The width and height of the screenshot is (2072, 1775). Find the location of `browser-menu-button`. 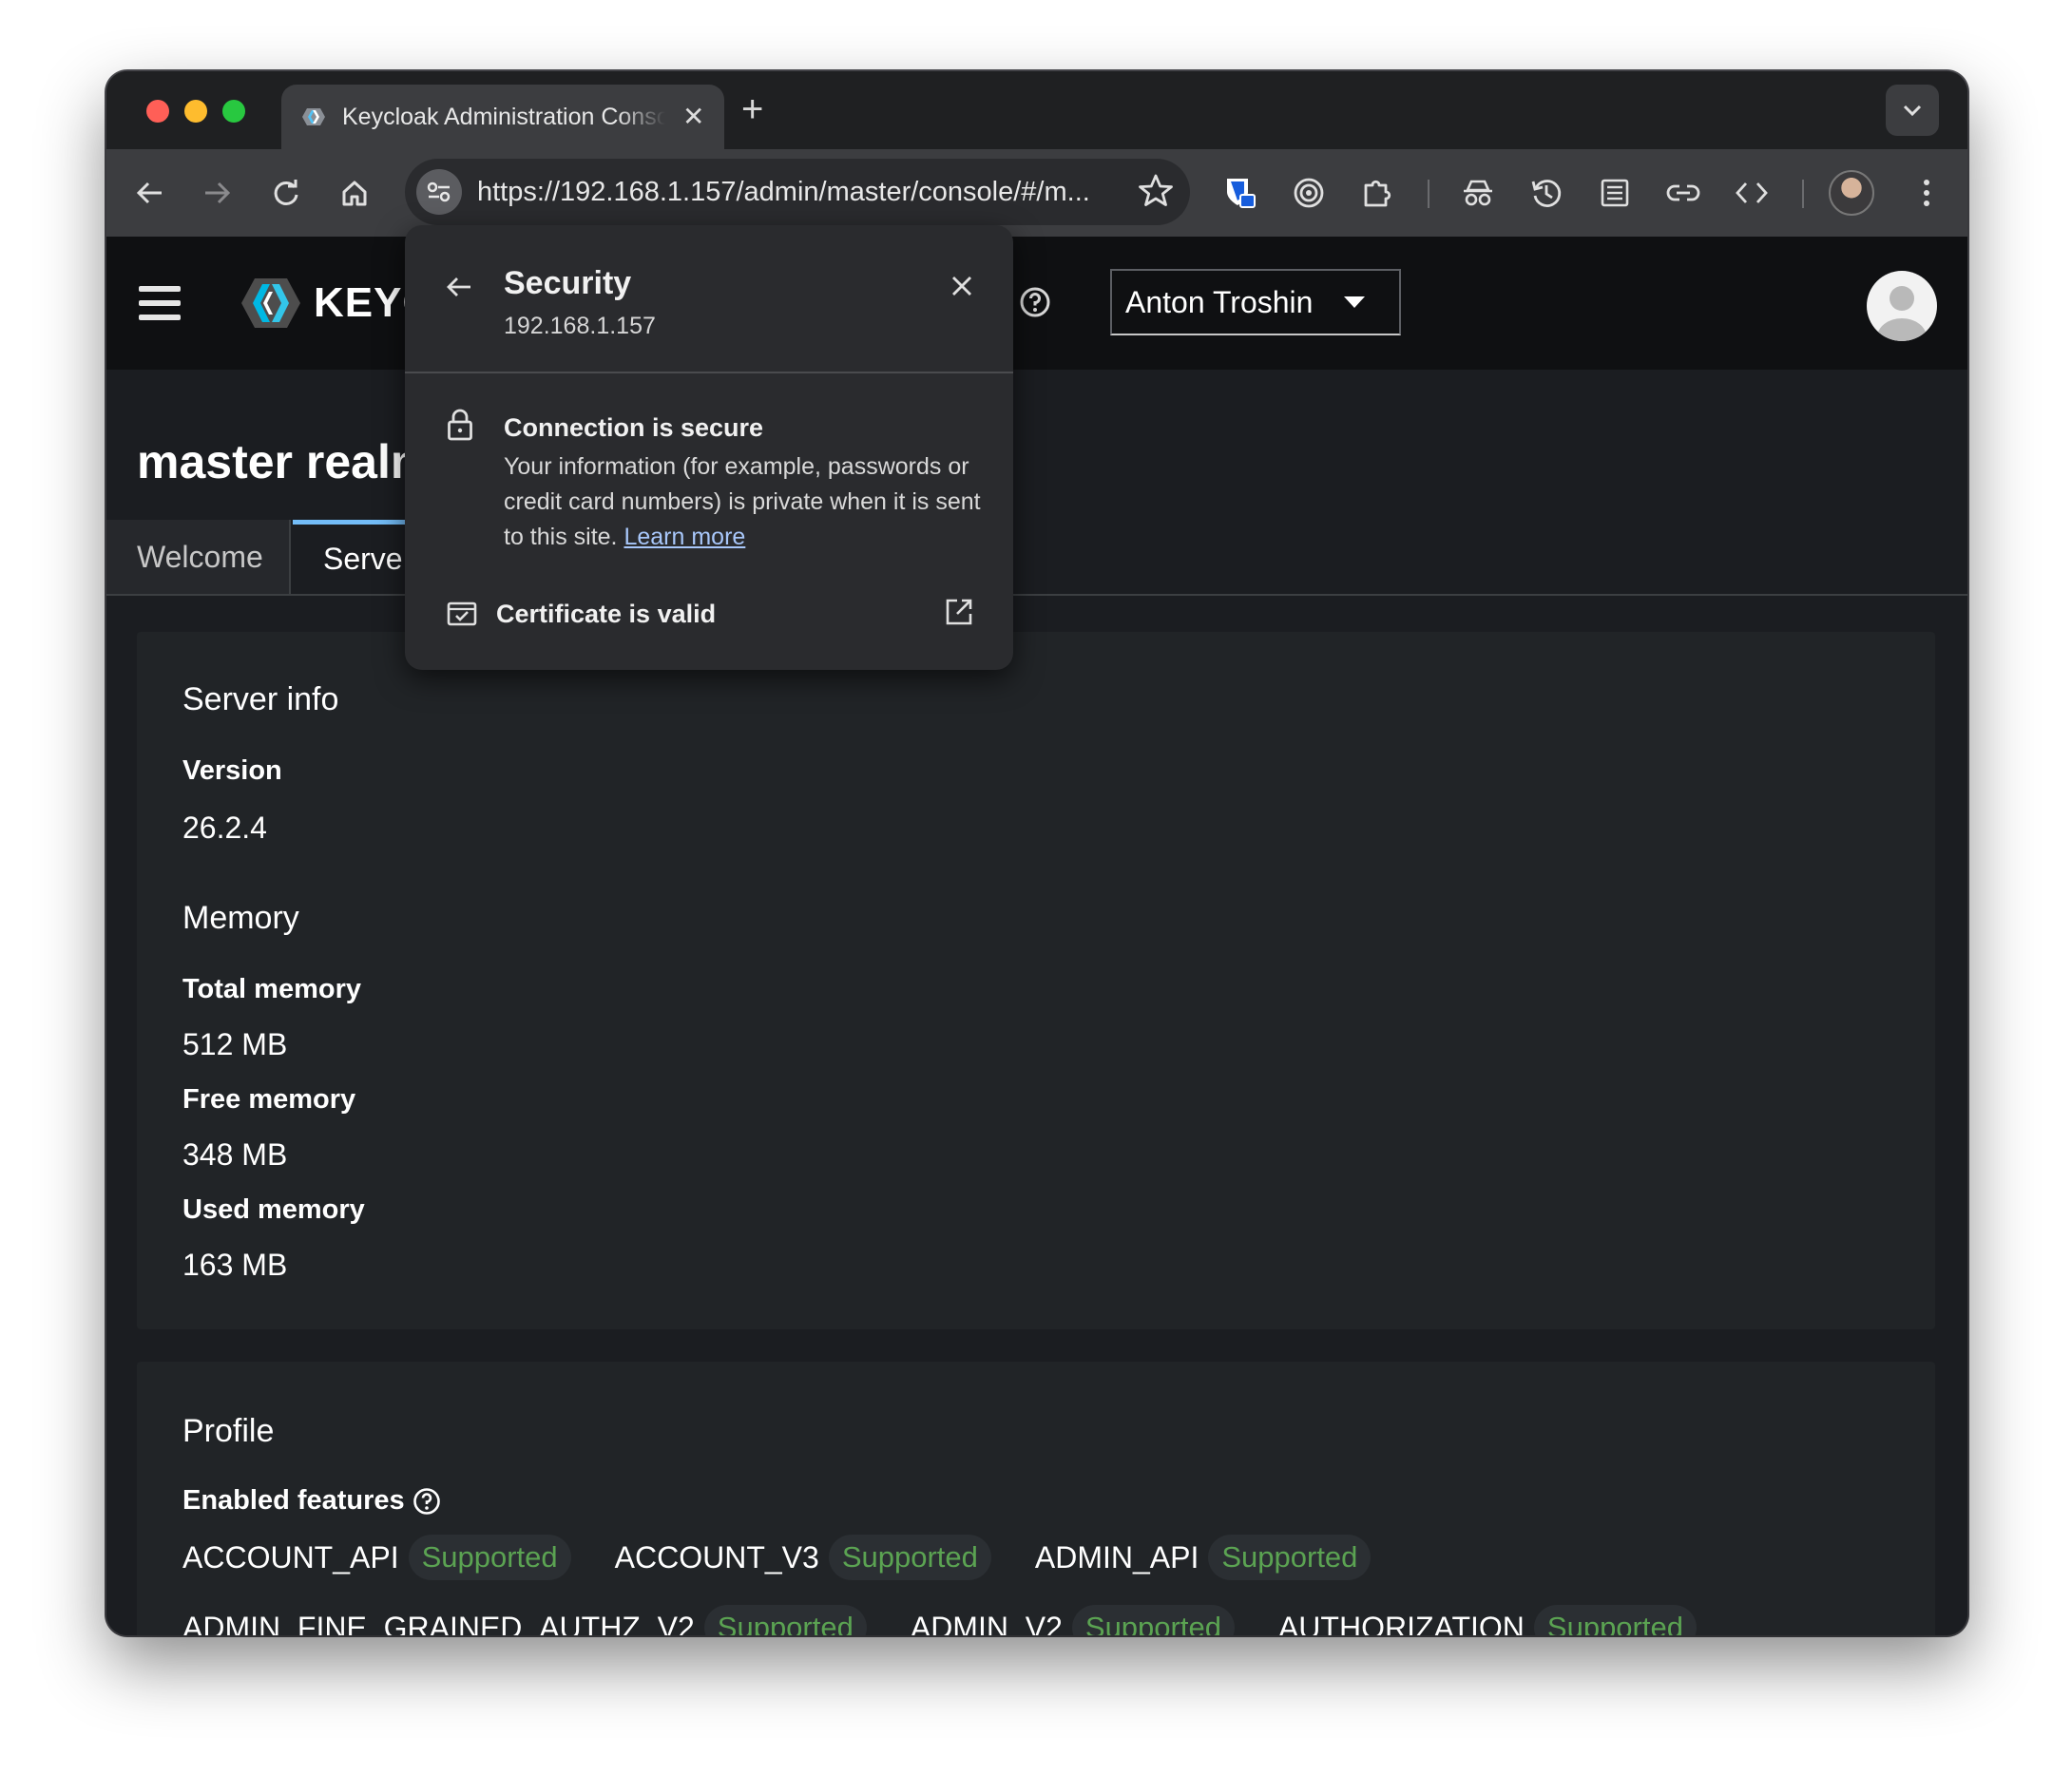

browser-menu-button is located at coordinates (1927, 193).